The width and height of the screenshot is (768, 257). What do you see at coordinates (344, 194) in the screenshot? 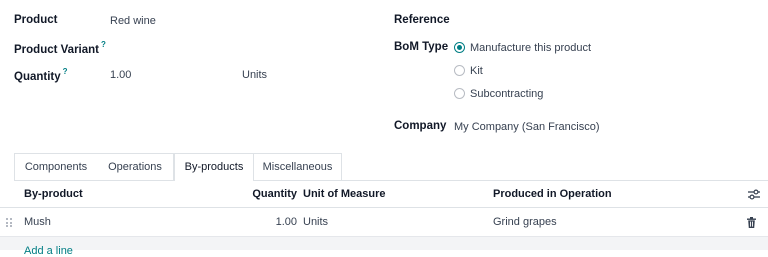
I see `column-uom: Unit of Measure` at bounding box center [344, 194].